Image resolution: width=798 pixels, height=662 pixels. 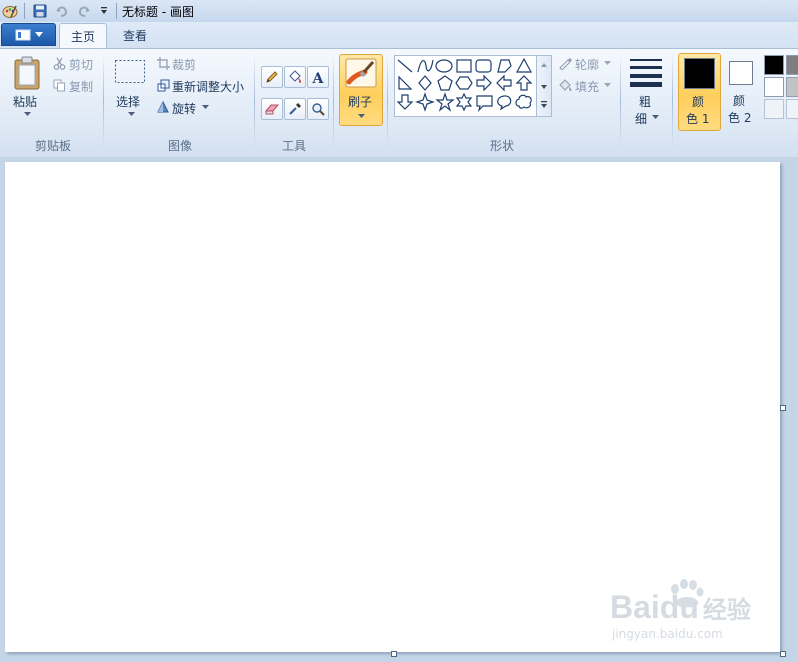 What do you see at coordinates (645, 102) in the screenshot?
I see `size-label-1: 粗` at bounding box center [645, 102].